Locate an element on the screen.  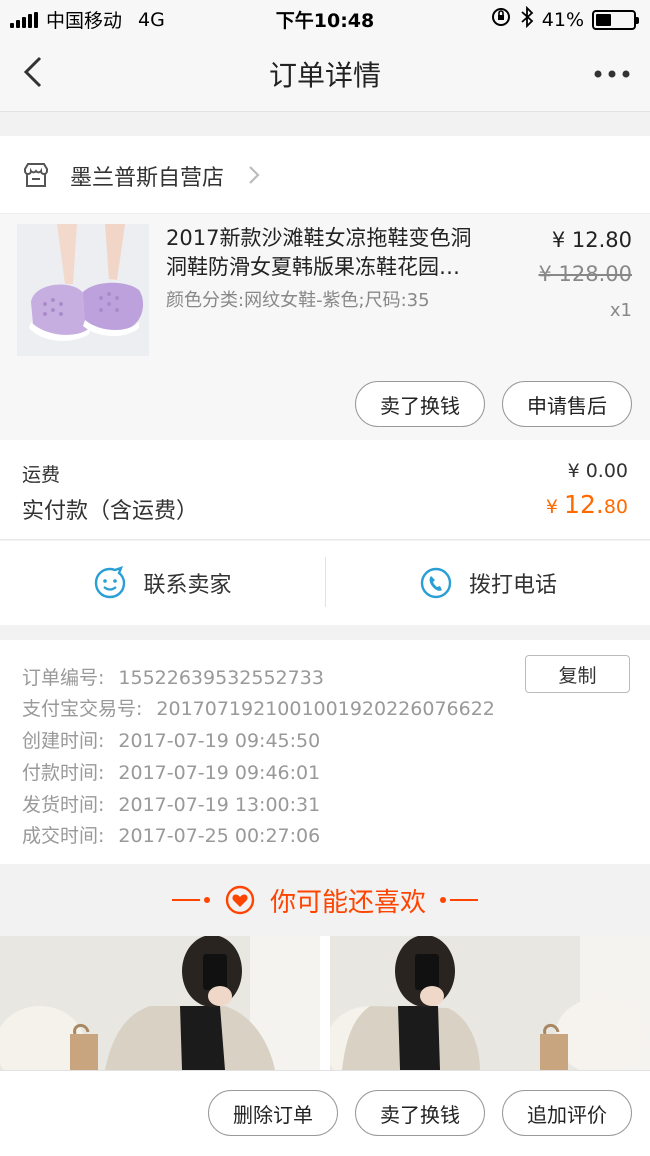
decor-line-left is located at coordinates (190, 900).